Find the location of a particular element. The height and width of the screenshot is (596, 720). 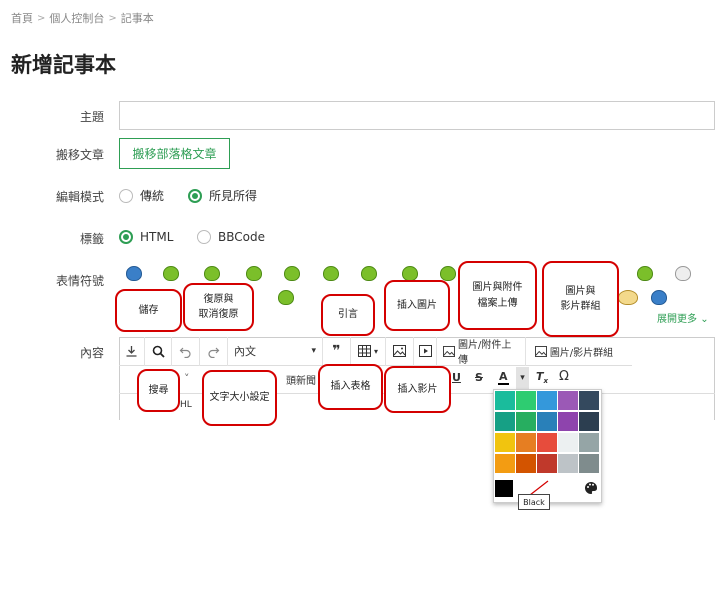

callout-save: 儲存 is located at coordinates (148, 310).